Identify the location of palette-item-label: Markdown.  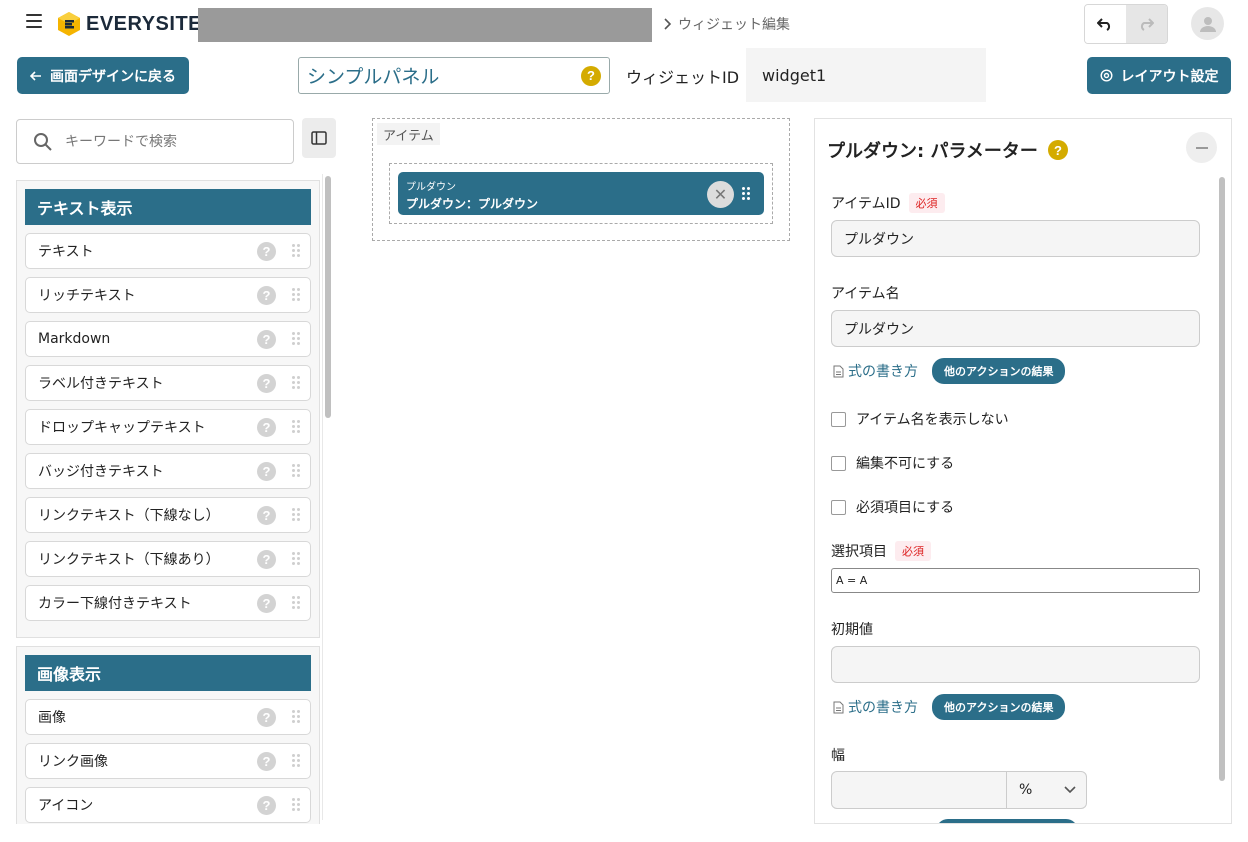
(74, 339).